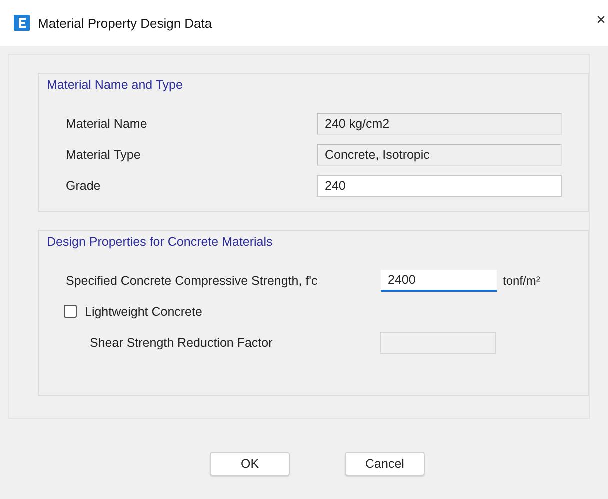  What do you see at coordinates (125, 23) in the screenshot?
I see `window-title: Material Property Design Data` at bounding box center [125, 23].